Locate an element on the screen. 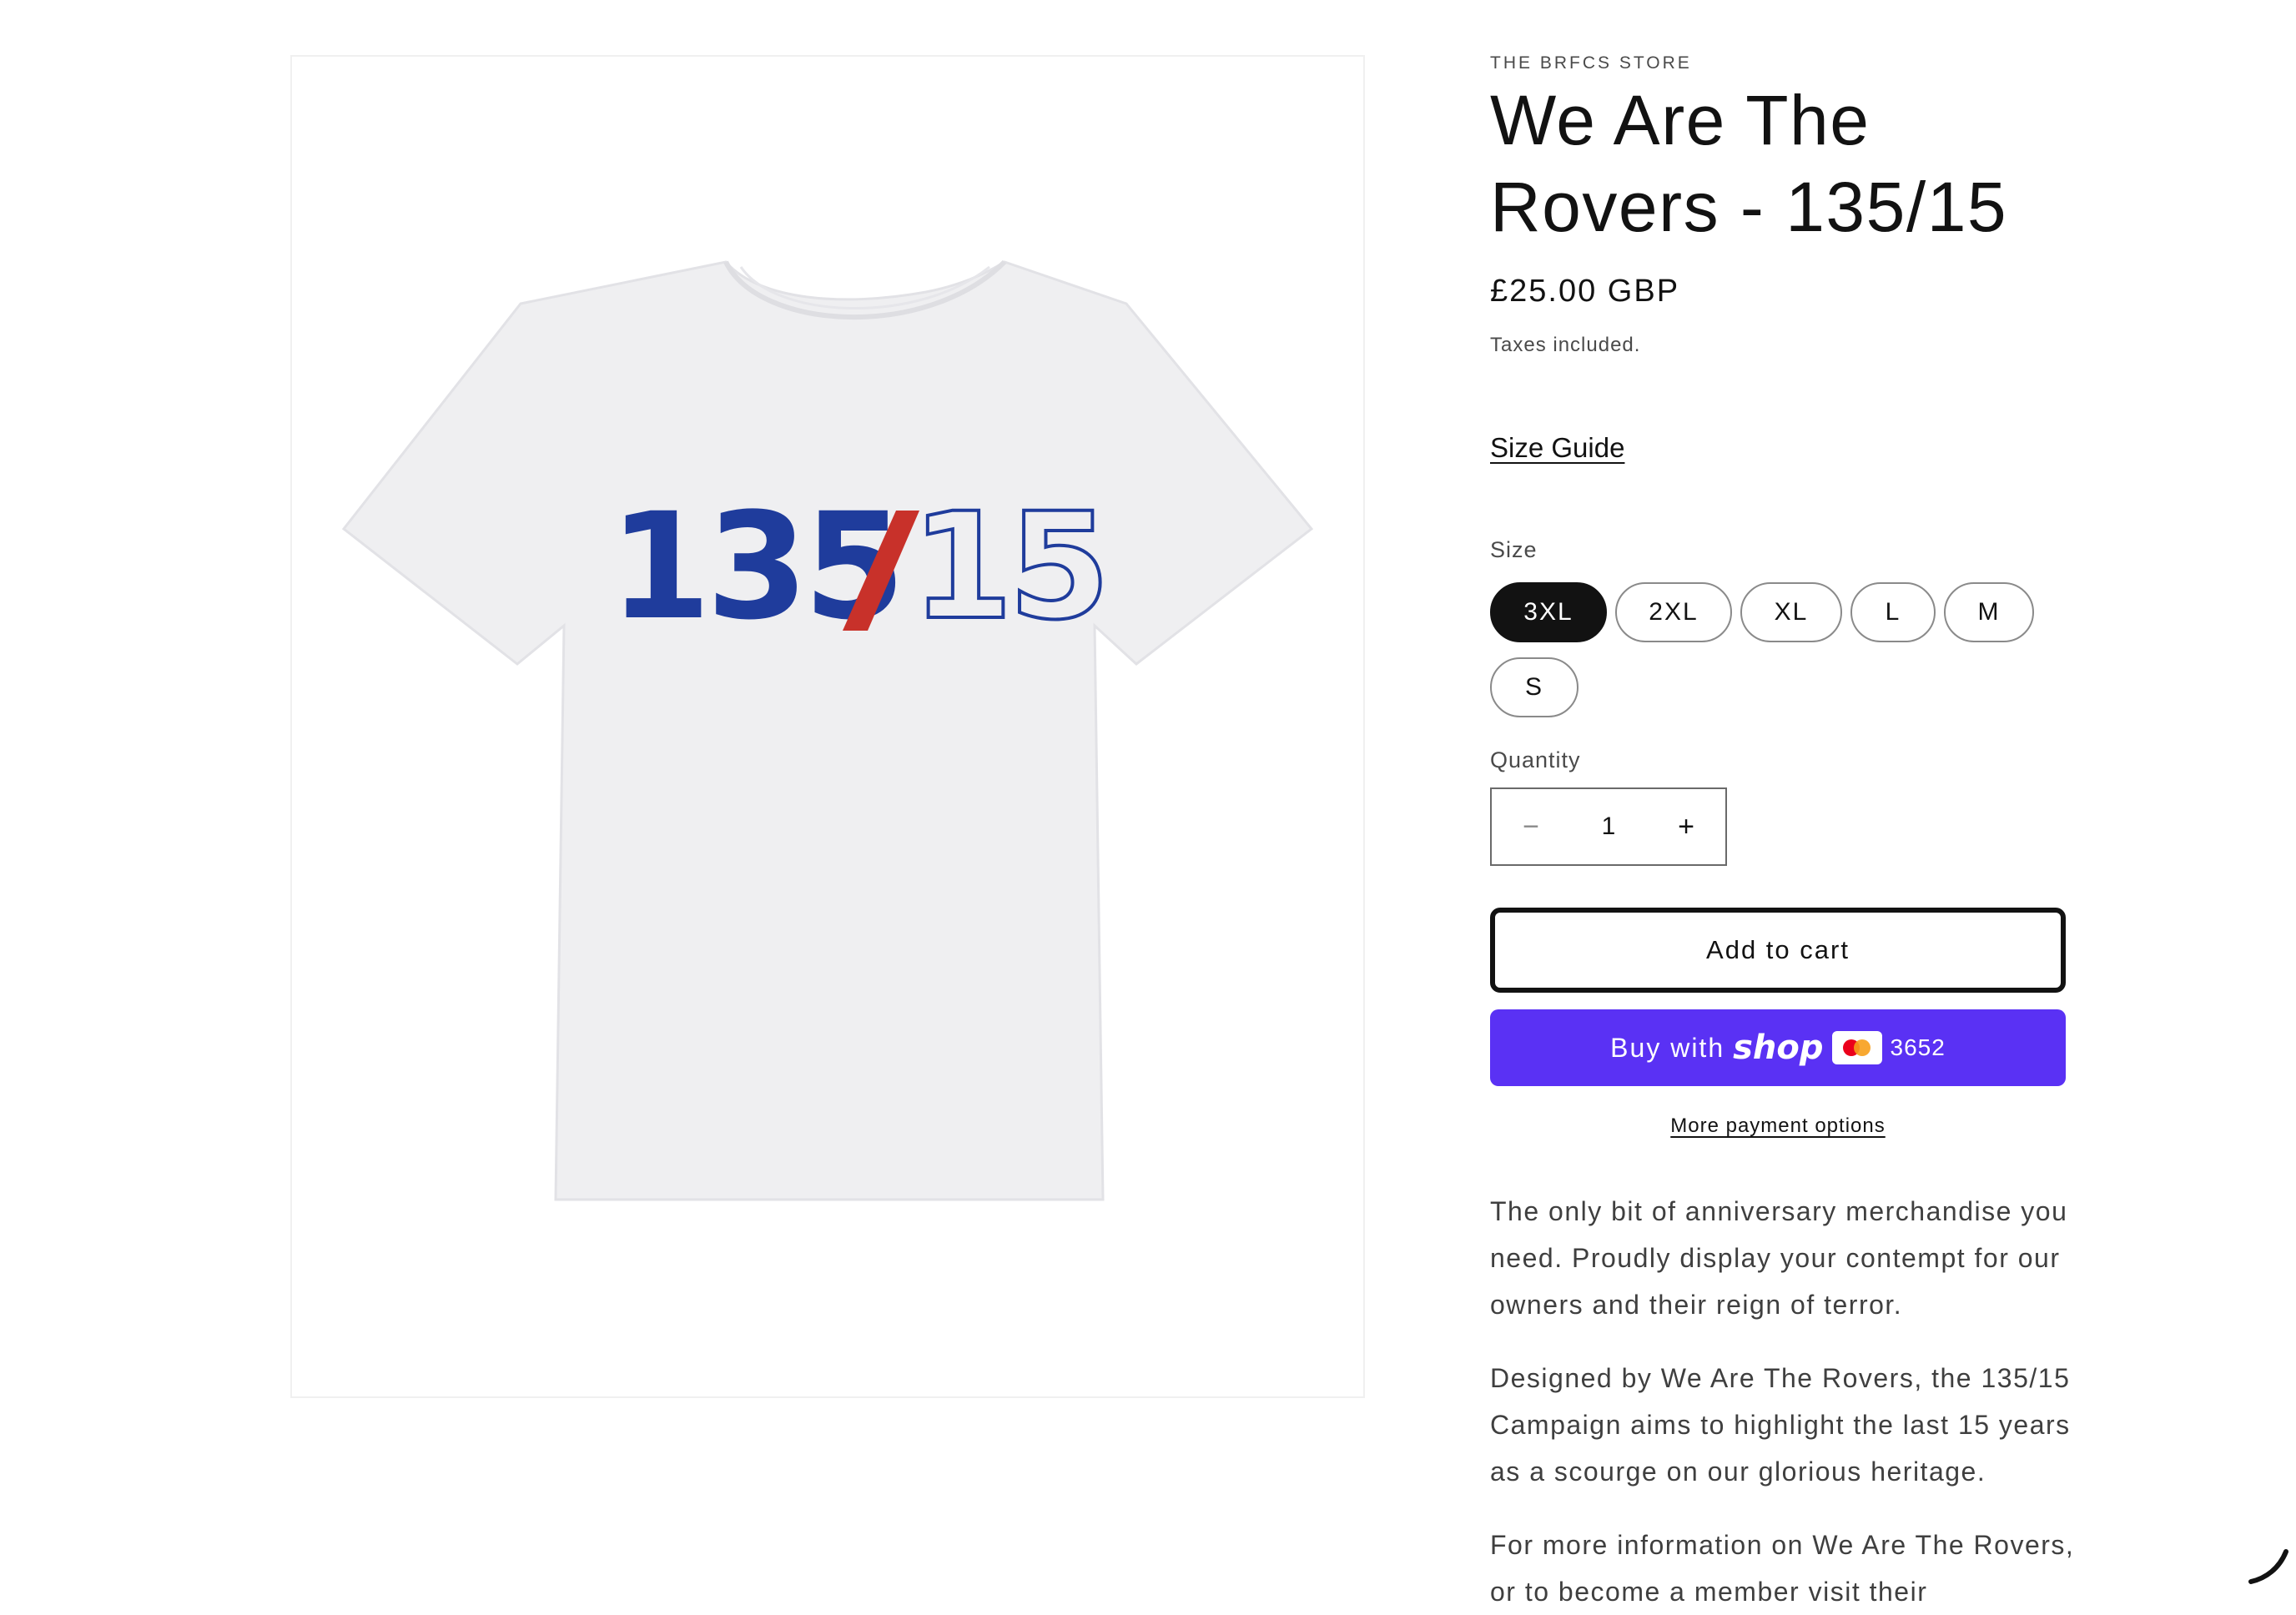  quantity-decrease-button: − is located at coordinates (1531, 826).